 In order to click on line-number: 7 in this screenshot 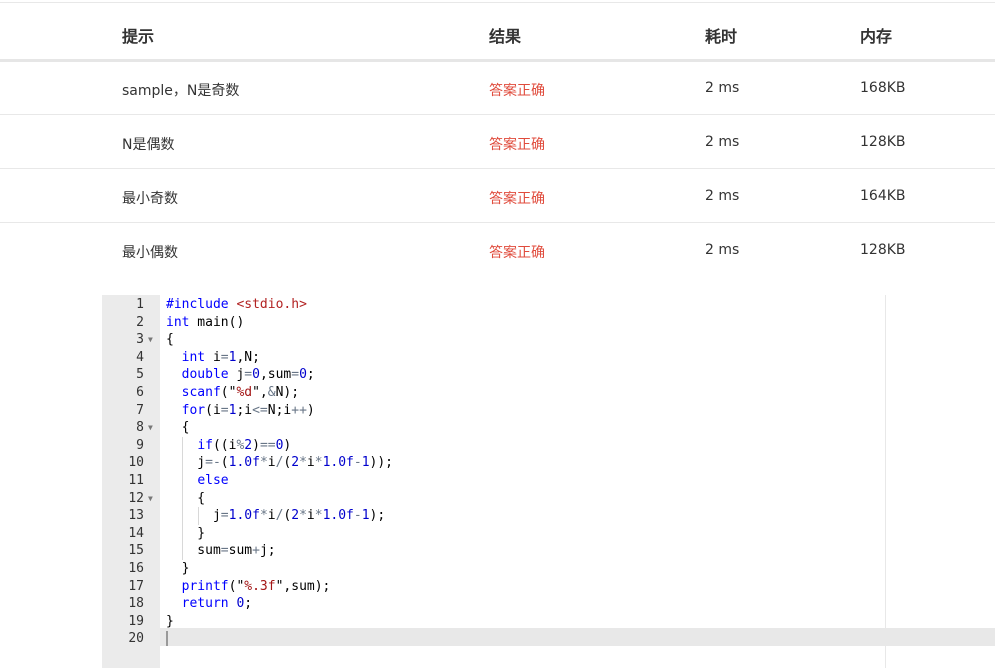, I will do `click(140, 410)`.